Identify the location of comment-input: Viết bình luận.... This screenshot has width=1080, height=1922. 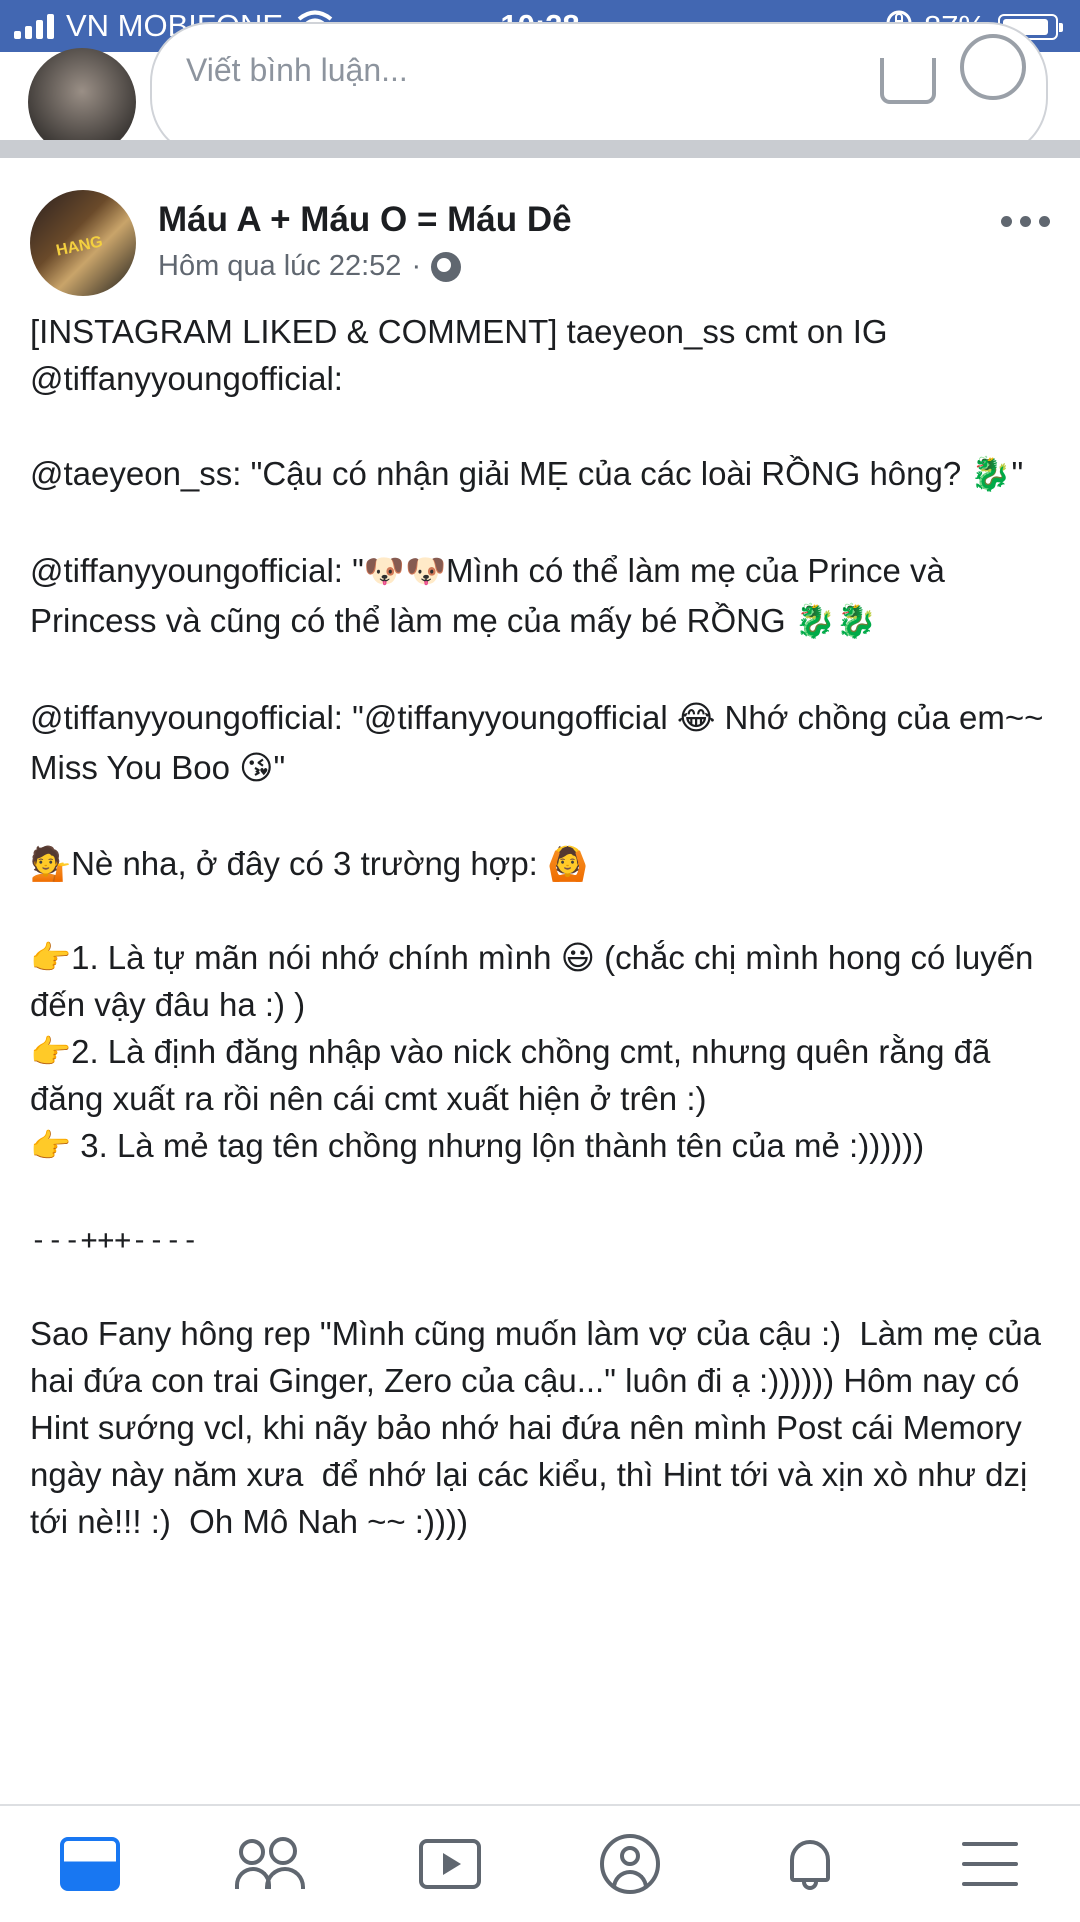
(599, 90).